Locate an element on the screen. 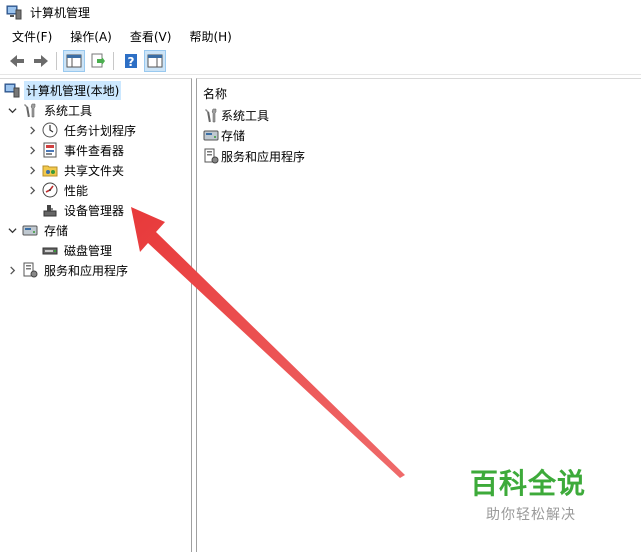 This screenshot has height=552, width=641. back-button is located at coordinates (17, 61).